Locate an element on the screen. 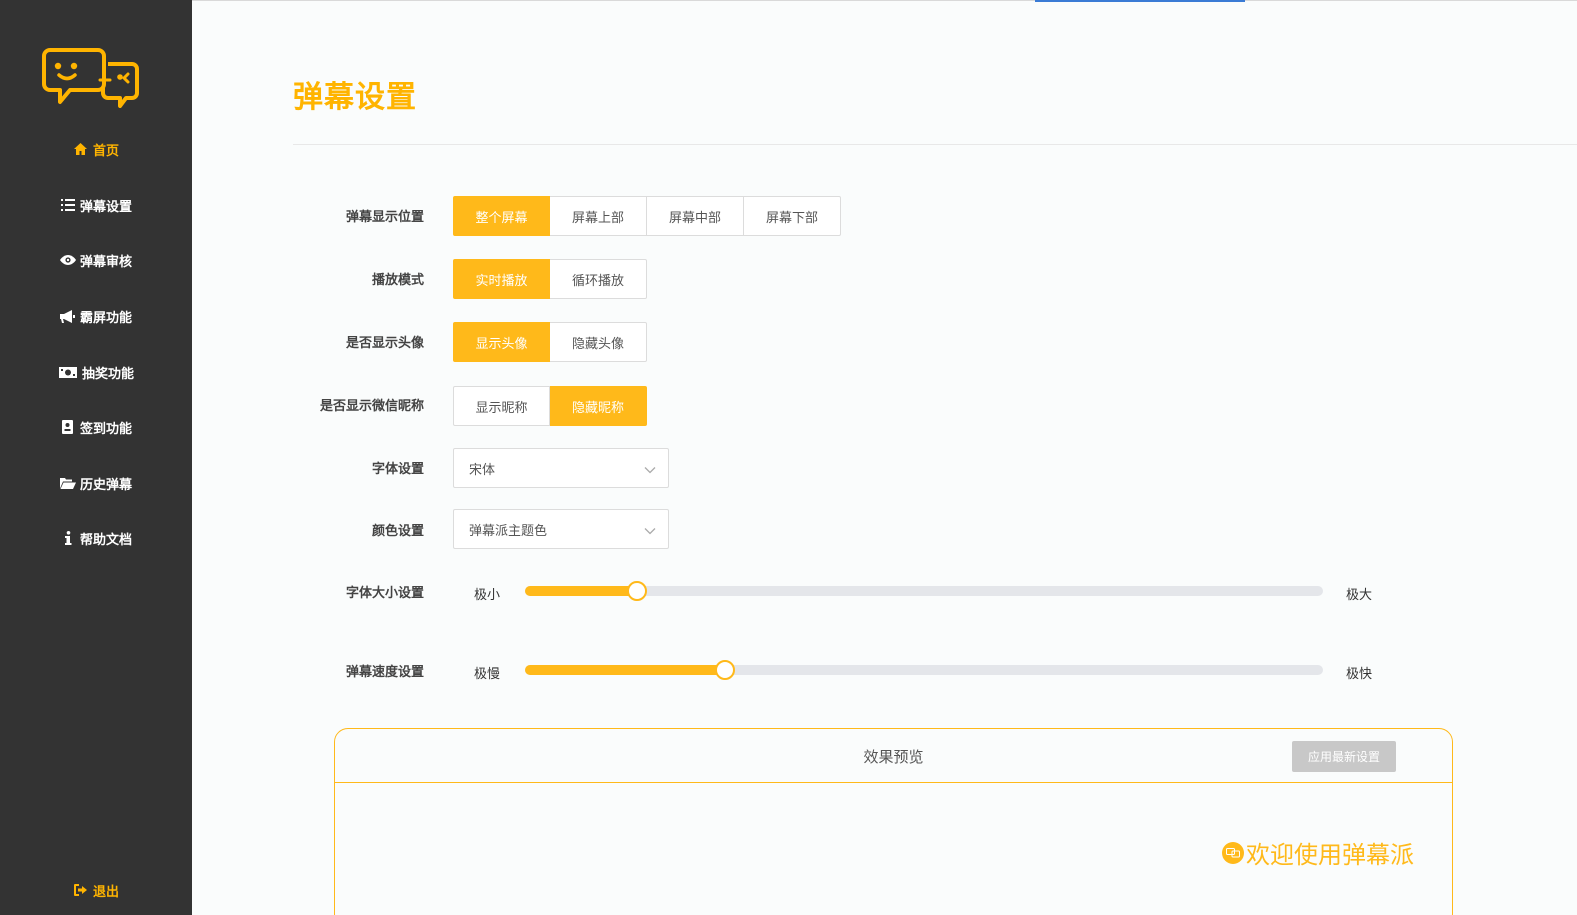 This screenshot has height=915, width=1577. position-button-group: 整个屏幕 屏幕上部 屏幕中部 屏幕下部 is located at coordinates (647, 216).